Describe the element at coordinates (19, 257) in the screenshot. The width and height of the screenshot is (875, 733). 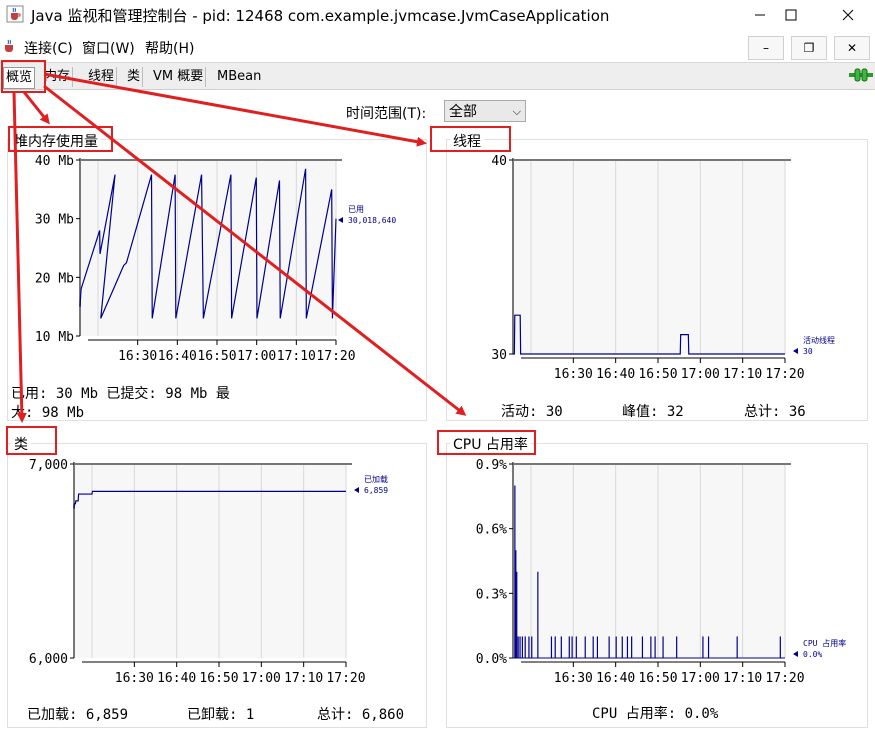
I see `arrow-to-classes` at that location.